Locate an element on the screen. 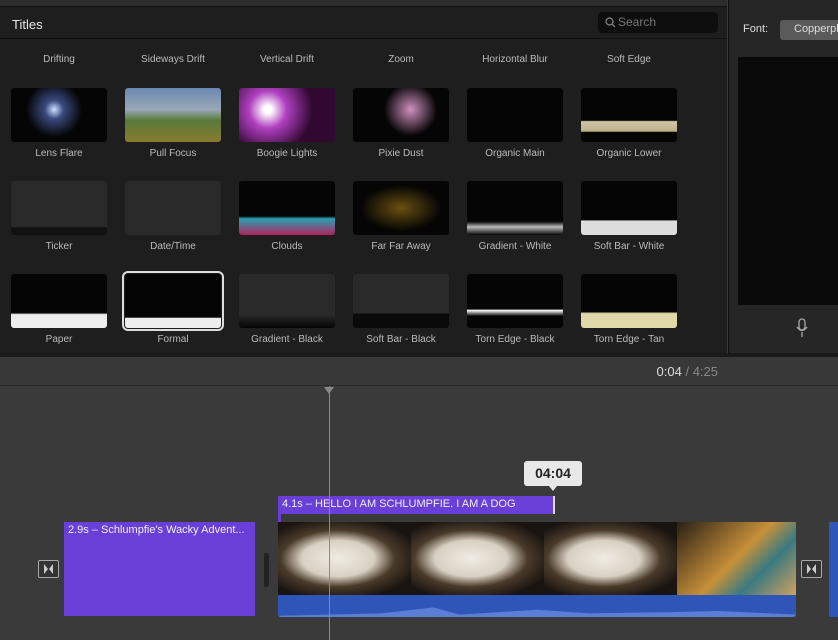 This screenshot has width=838, height=640. title-style-label: Soft Edge is located at coordinates (629, 59).